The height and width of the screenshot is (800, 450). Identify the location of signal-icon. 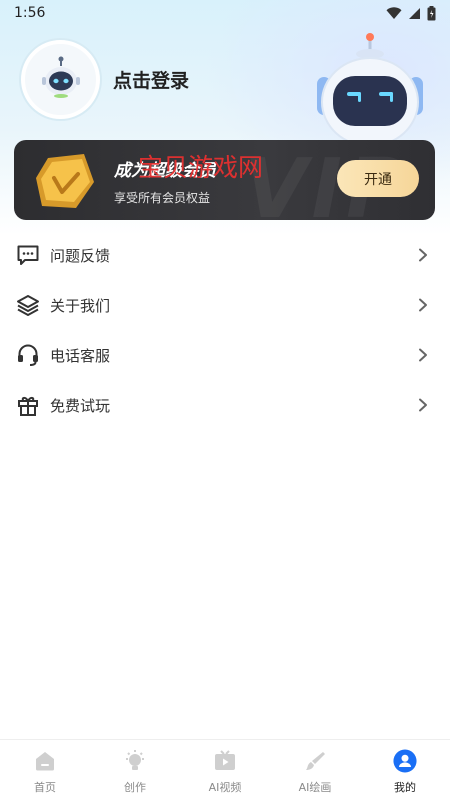
(414, 13).